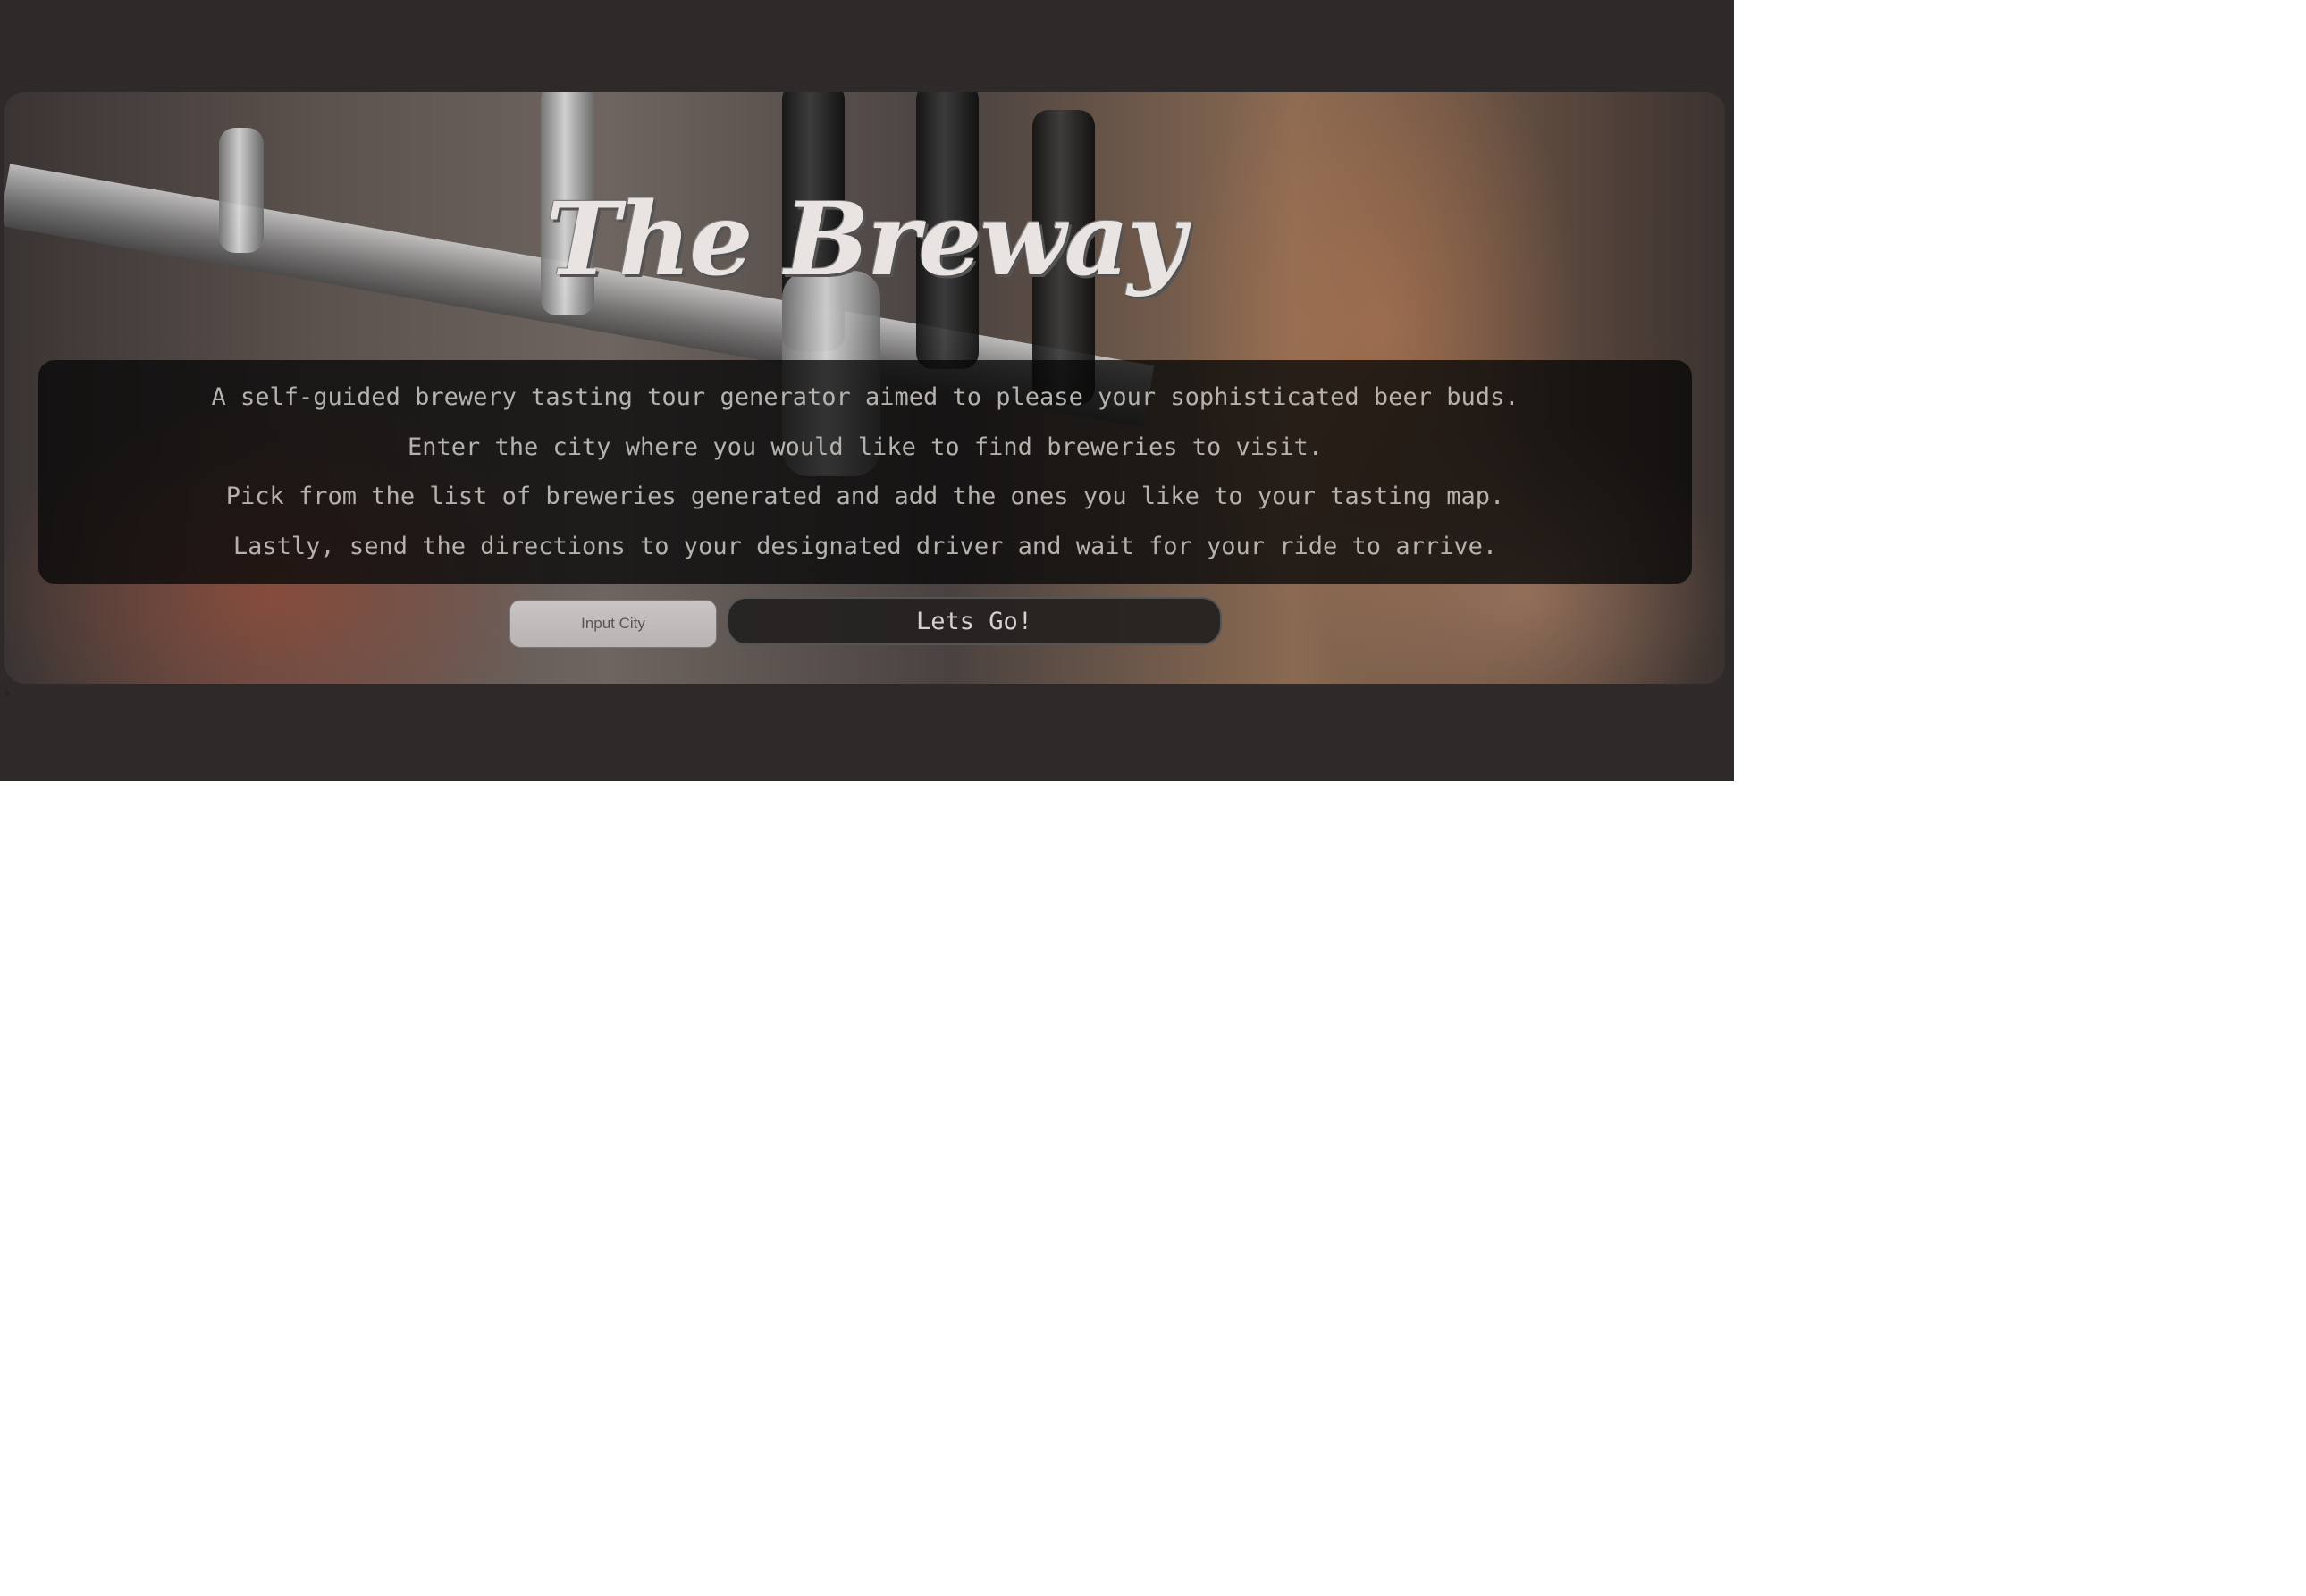  Describe the element at coordinates (613, 624) in the screenshot. I see `city-input` at that location.